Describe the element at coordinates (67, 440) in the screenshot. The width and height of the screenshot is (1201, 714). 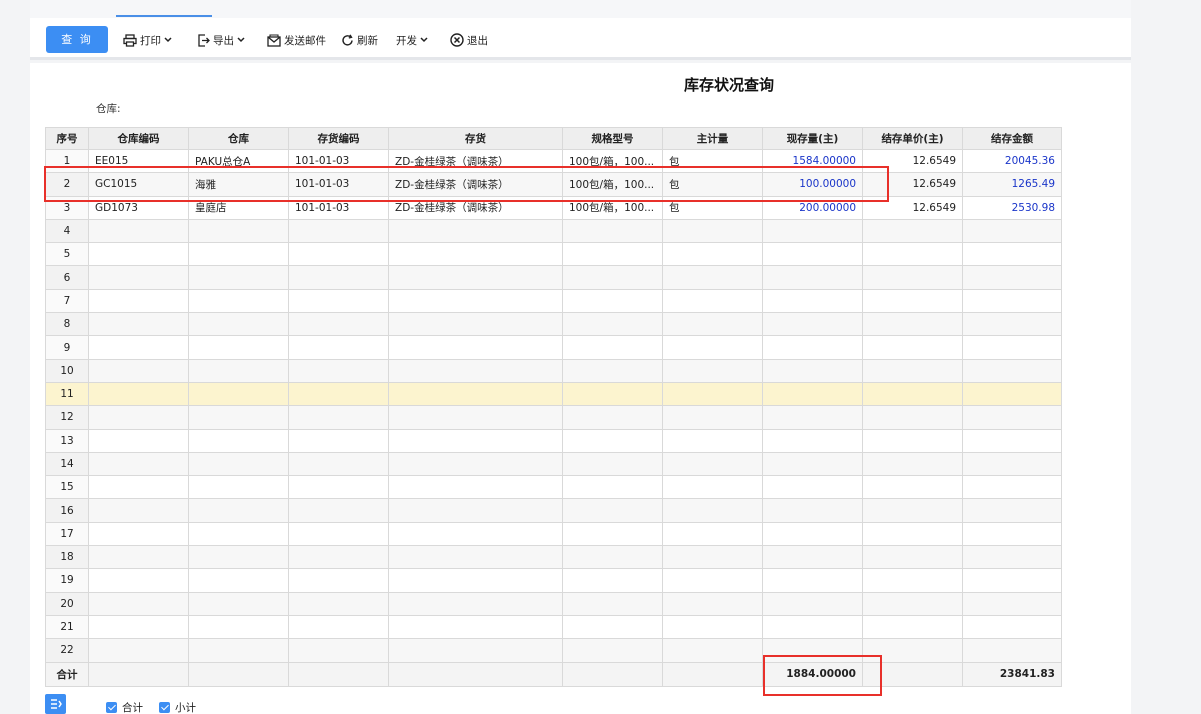
I see `row-index-cell: 13` at that location.